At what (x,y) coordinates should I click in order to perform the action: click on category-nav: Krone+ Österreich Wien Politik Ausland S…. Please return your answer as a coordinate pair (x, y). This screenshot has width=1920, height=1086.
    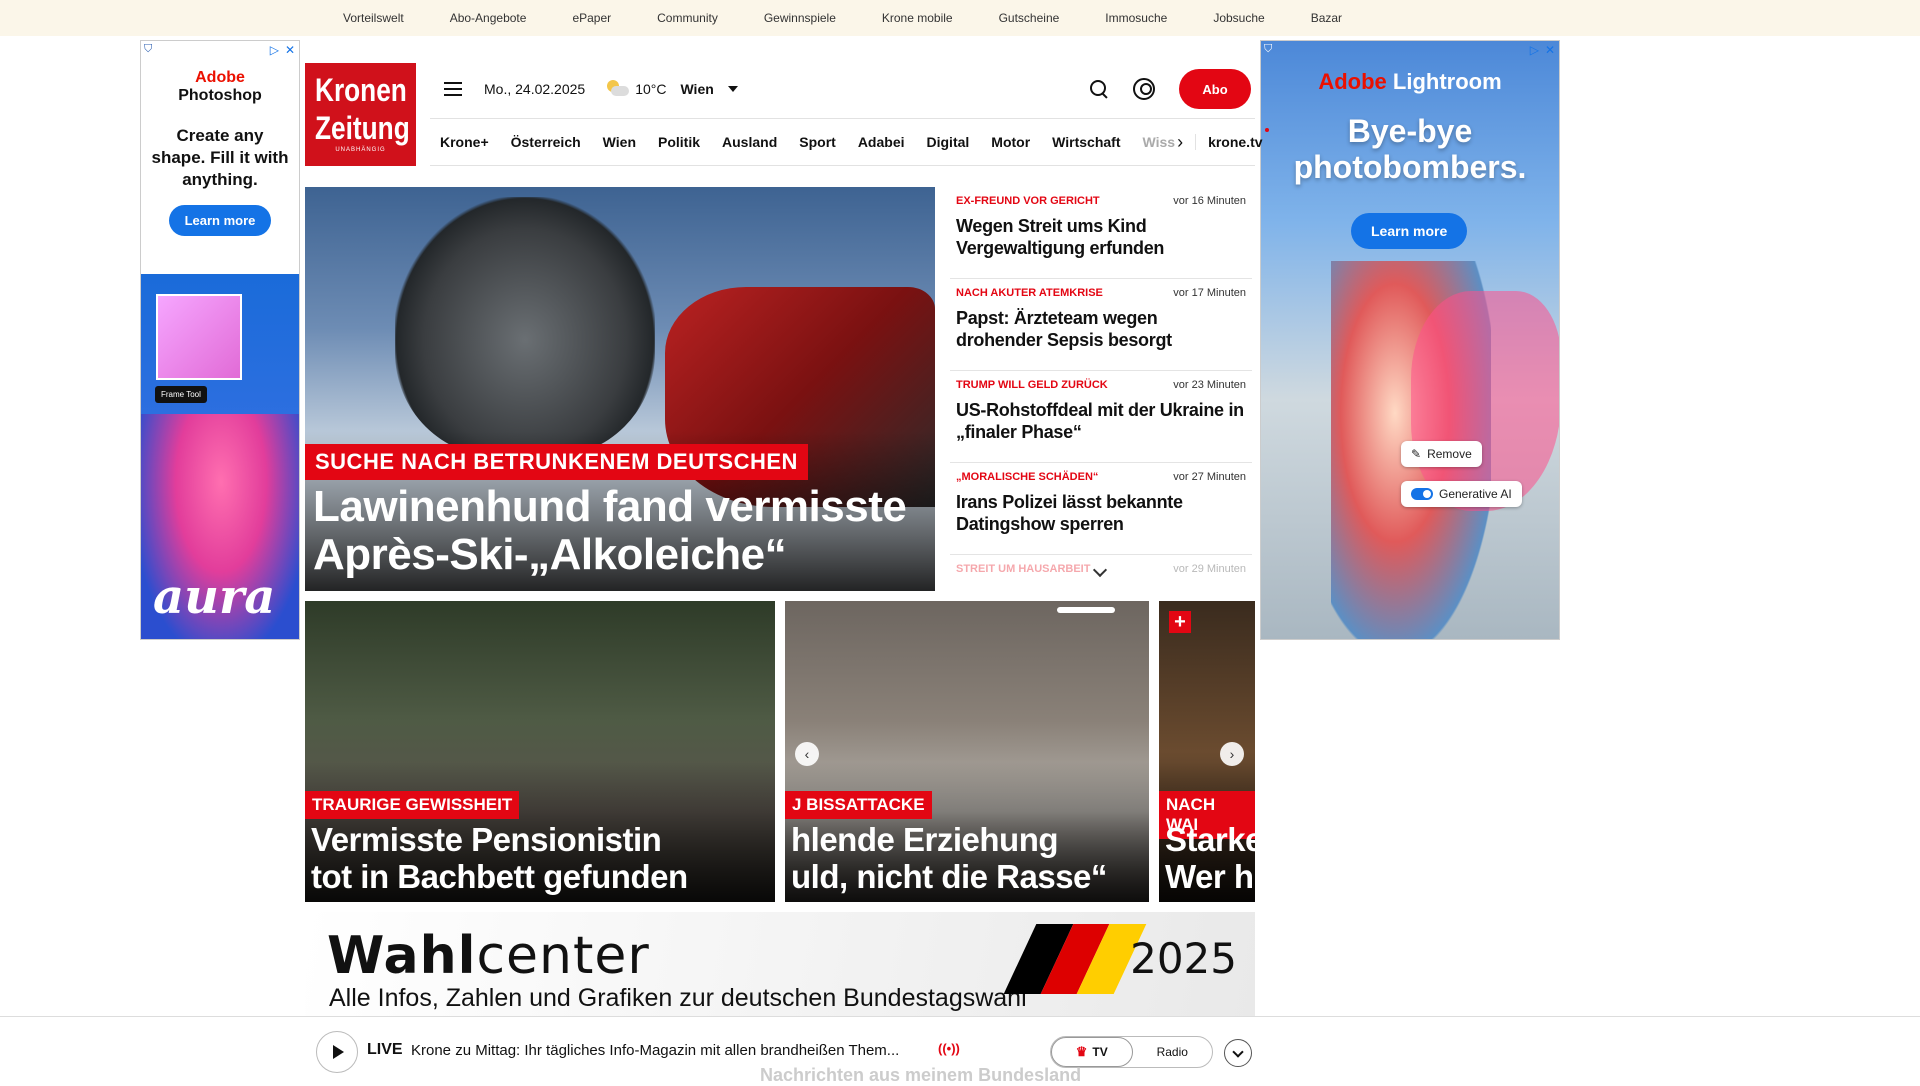
    Looking at the image, I should click on (850, 142).